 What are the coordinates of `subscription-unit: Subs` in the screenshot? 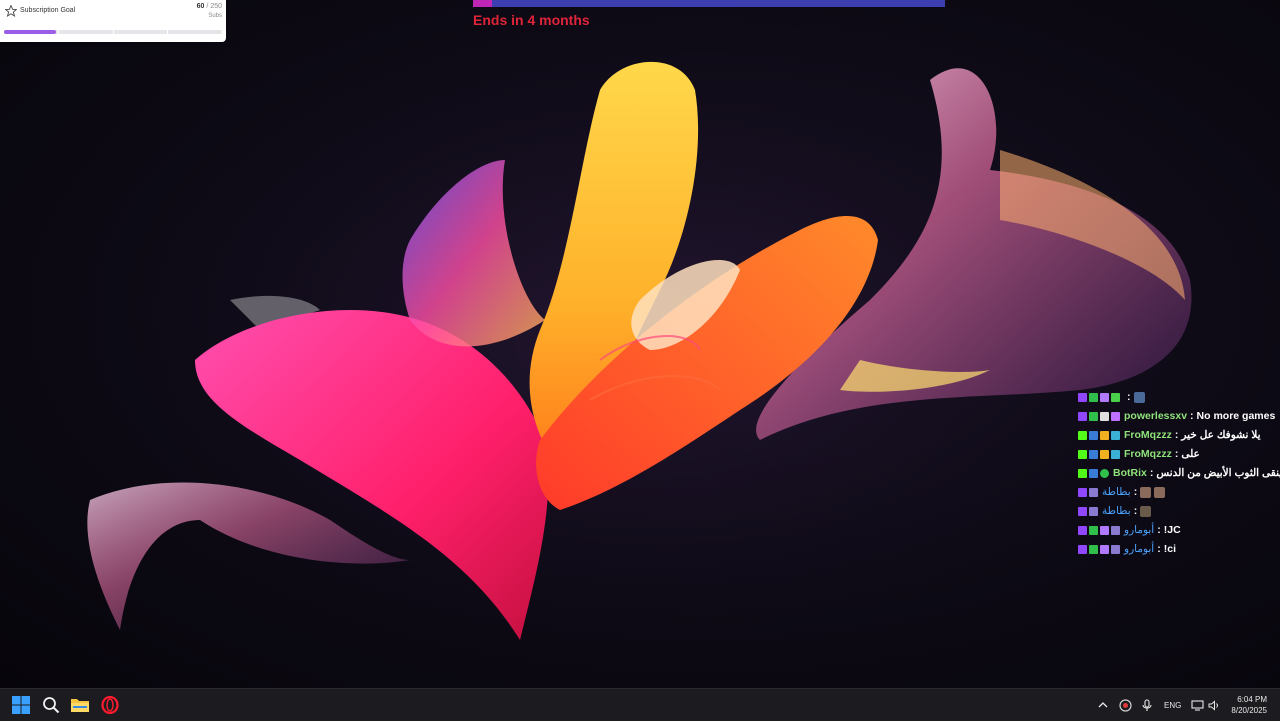 It's located at (215, 16).